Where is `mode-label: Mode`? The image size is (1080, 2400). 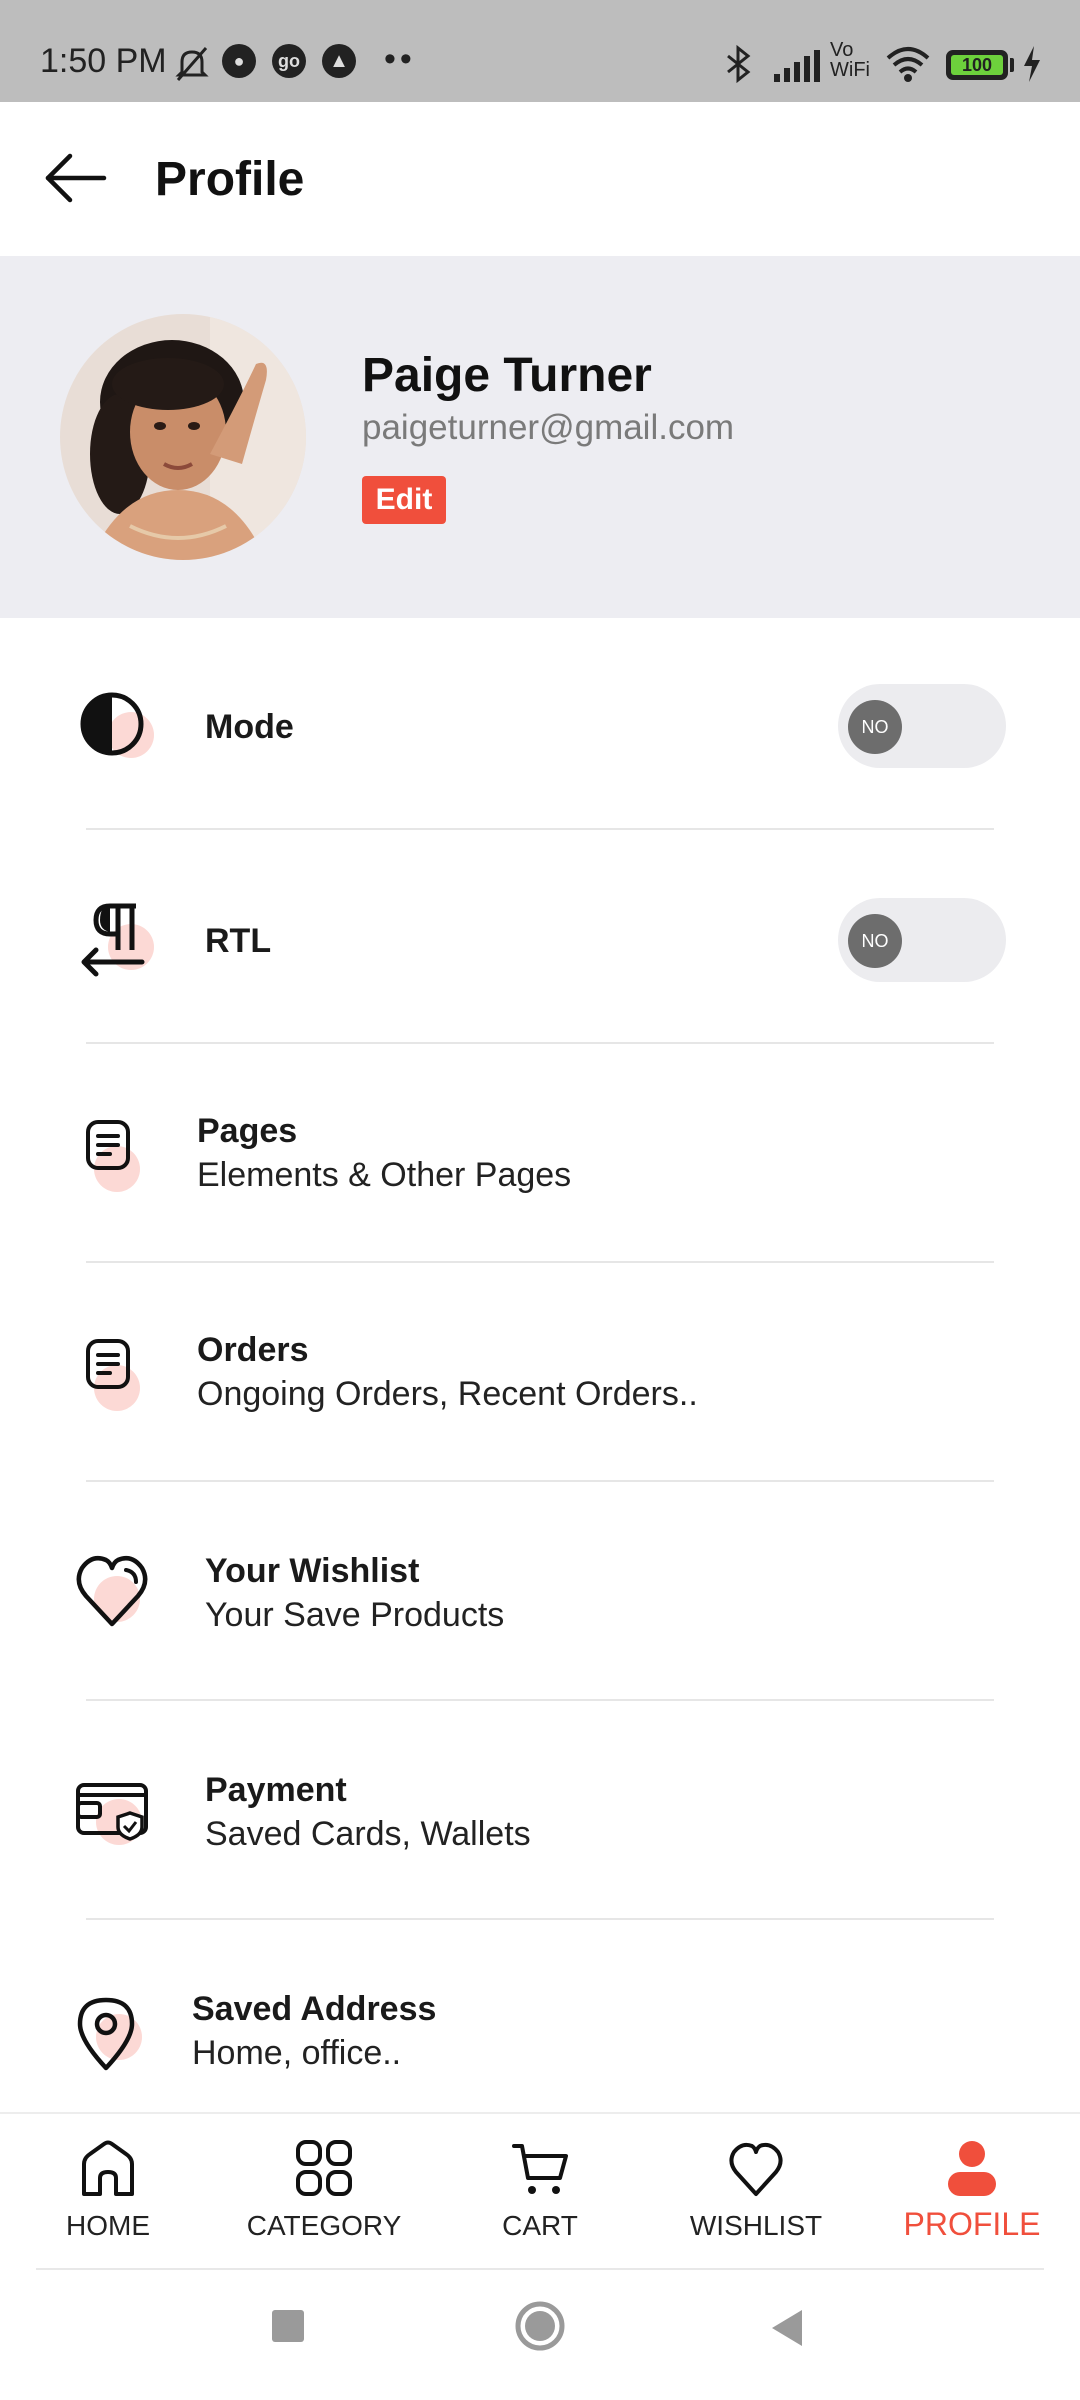
mode-label: Mode is located at coordinates (249, 727).